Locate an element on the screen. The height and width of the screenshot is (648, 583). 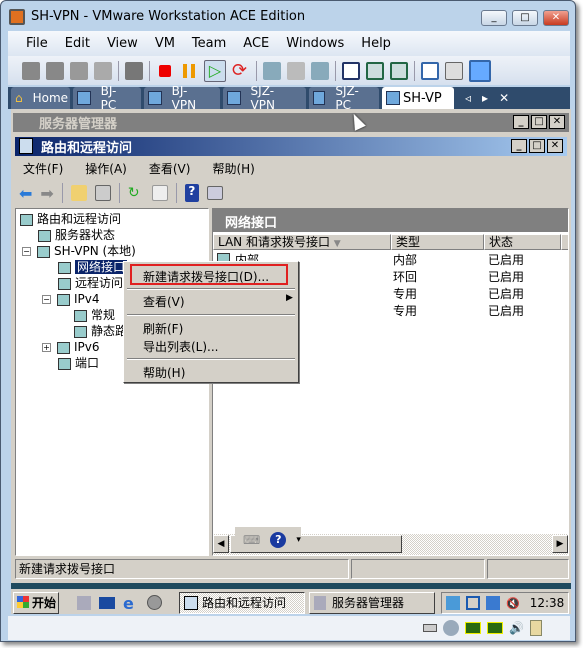
tree-item: 远程访问 is located at coordinates (90, 283).